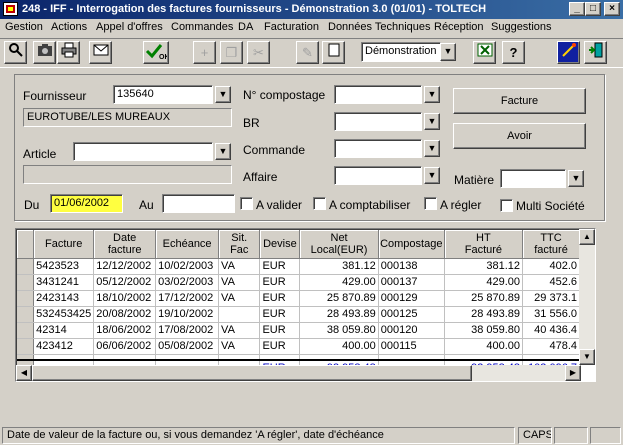 The width and height of the screenshot is (623, 445). I want to click on a-valider-label: A valider, so click(279, 205).